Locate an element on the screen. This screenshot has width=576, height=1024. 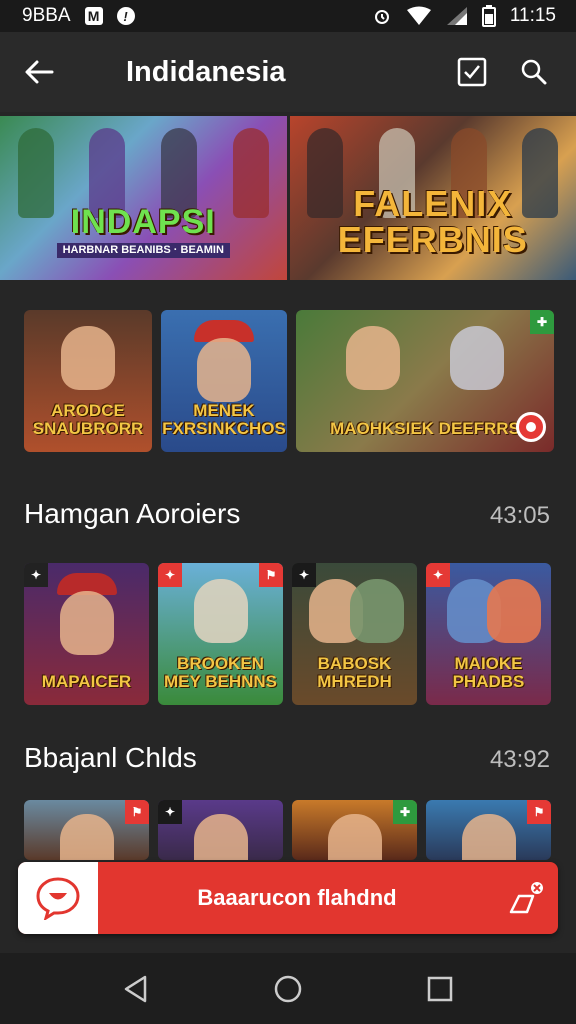
chat-bubble-icon is located at coordinates (58, 898).